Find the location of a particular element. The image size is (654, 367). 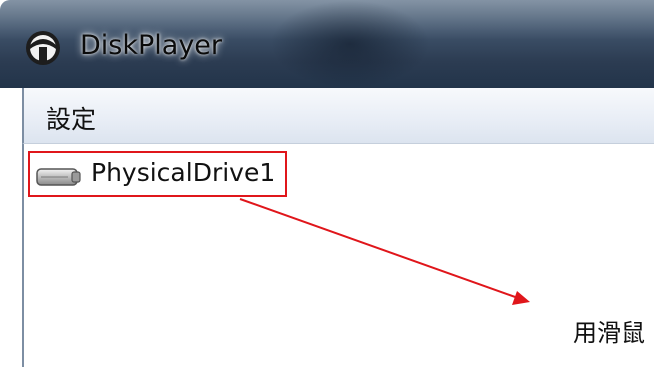

app-icon is located at coordinates (43, 48).